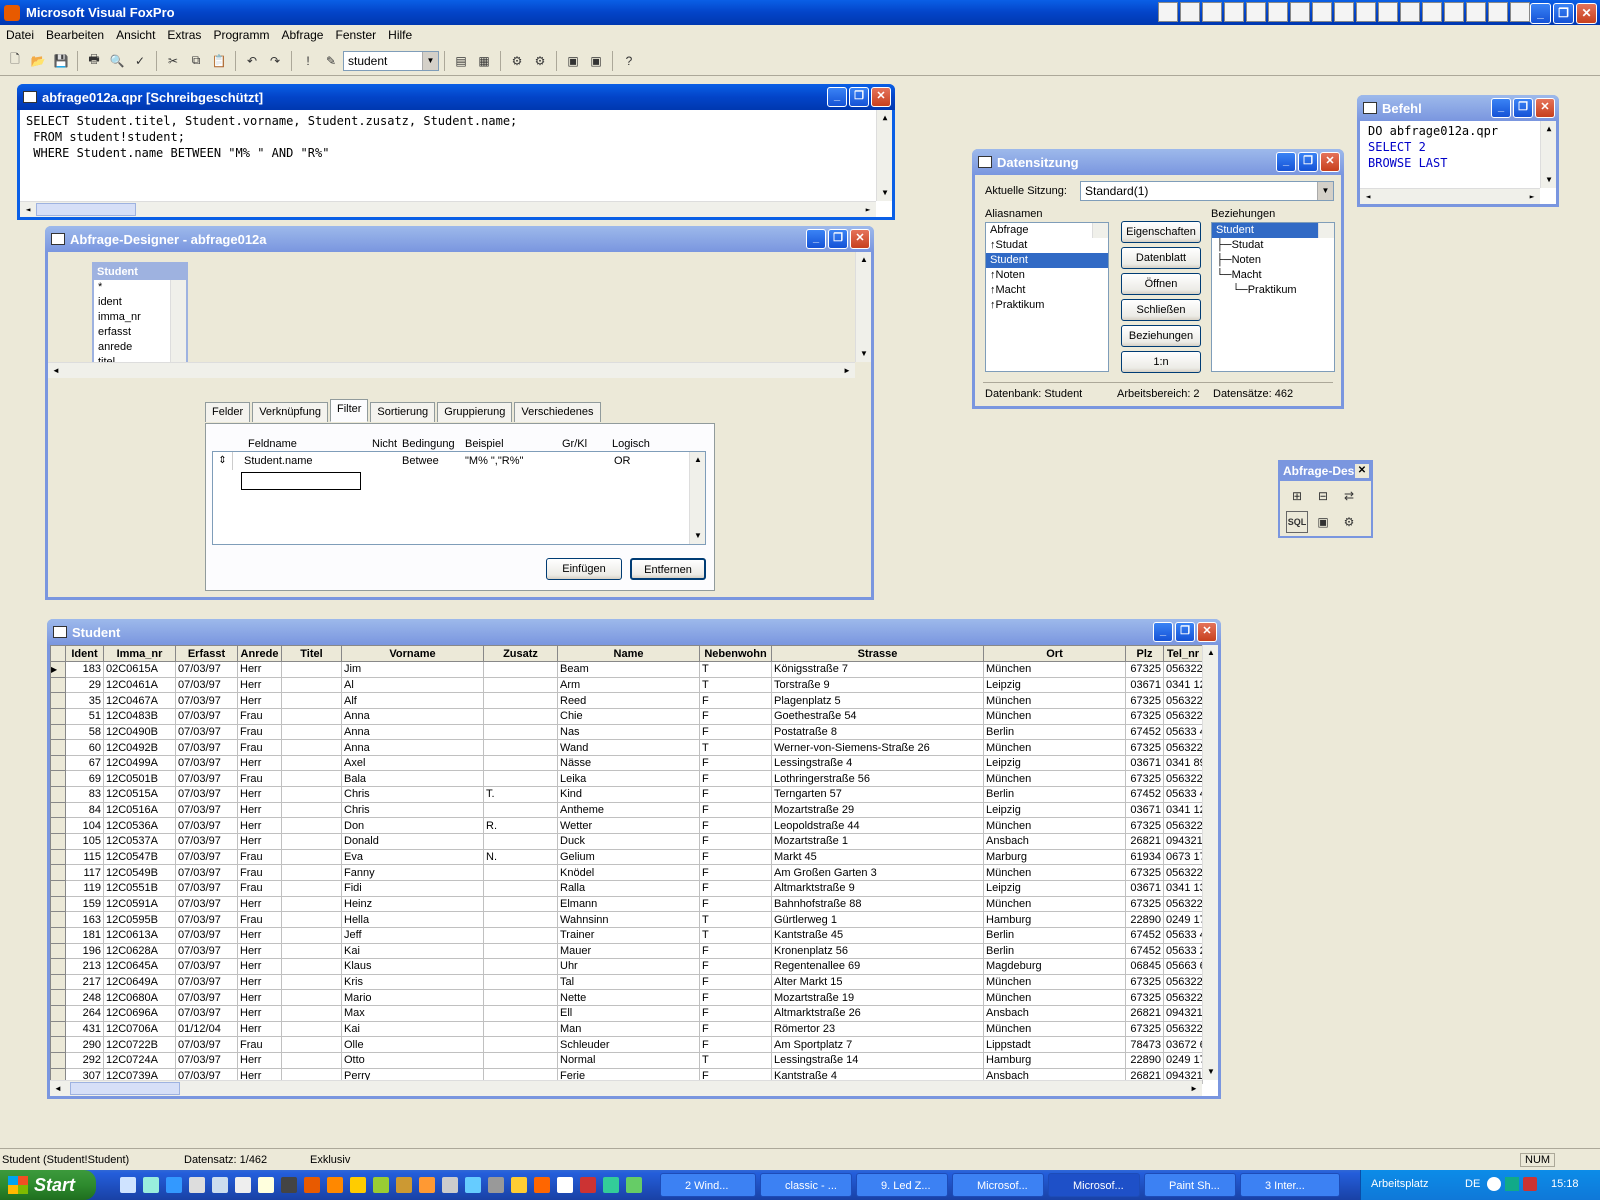 This screenshot has height=1200, width=1600. Describe the element at coordinates (1207, 191) in the screenshot. I see `session-select: Standard(1) ▼` at that location.